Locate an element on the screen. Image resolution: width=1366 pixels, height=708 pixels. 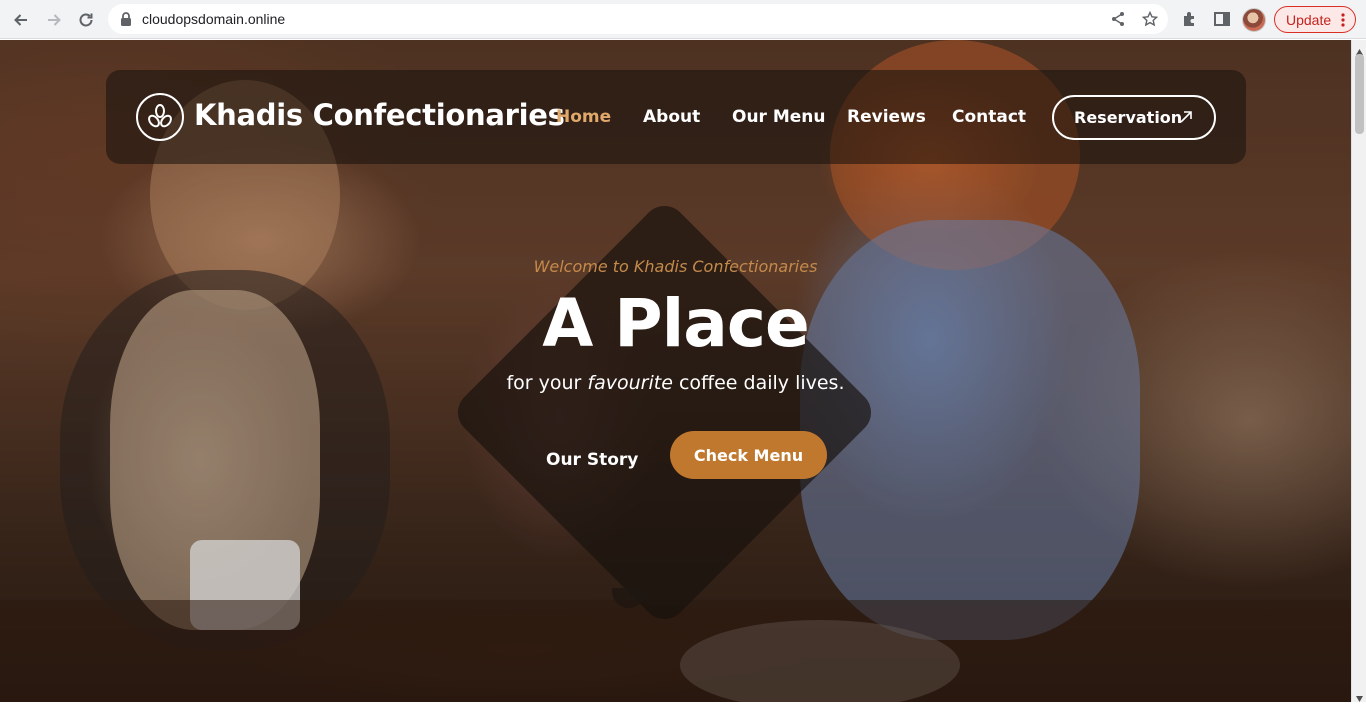
our-story-button: Our Story is located at coordinates (592, 460).